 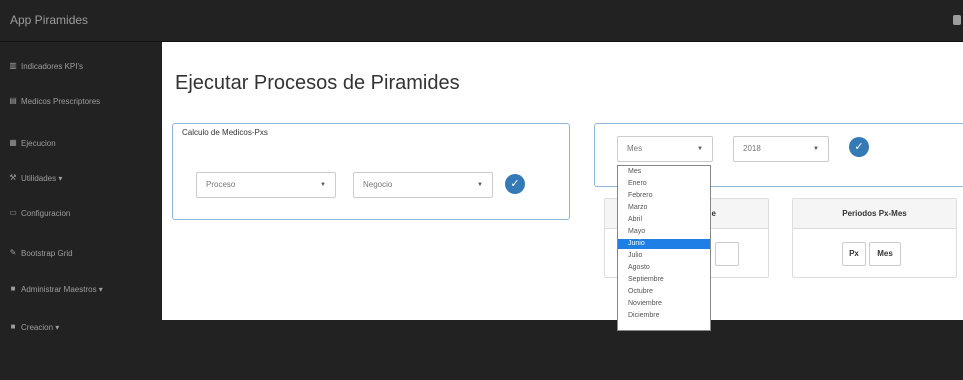 What do you see at coordinates (378, 184) in the screenshot?
I see `negocio-select-value: Negocio` at bounding box center [378, 184].